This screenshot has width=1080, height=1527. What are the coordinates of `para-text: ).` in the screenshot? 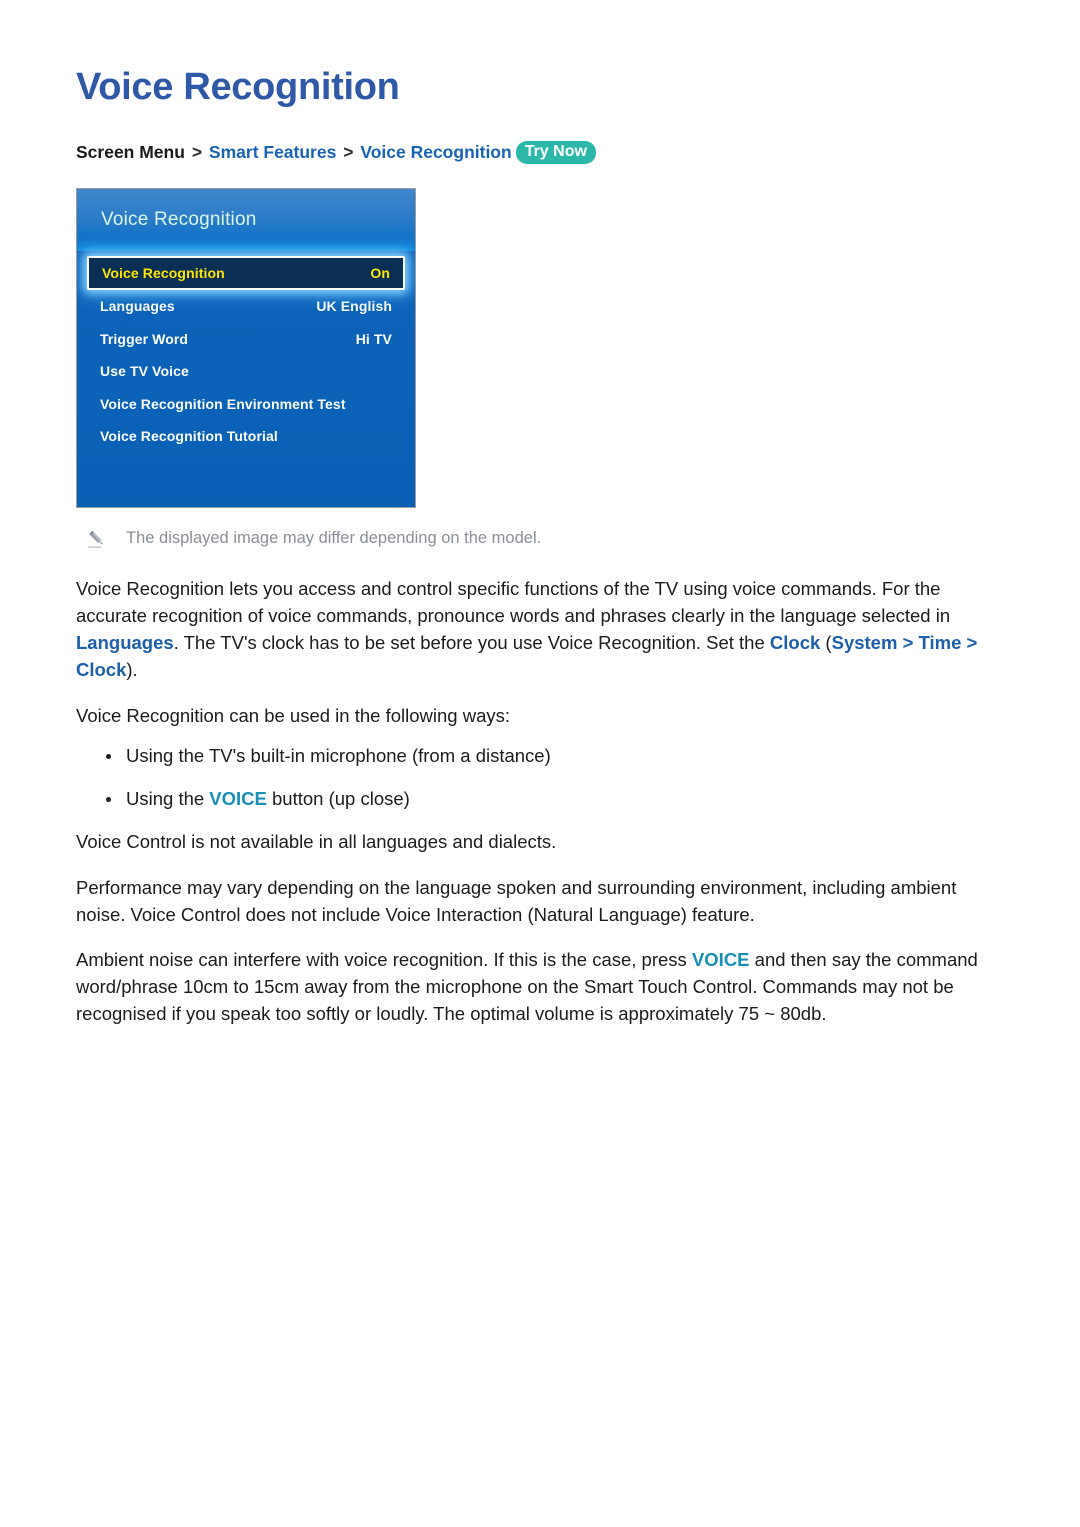 It's located at (132, 669).